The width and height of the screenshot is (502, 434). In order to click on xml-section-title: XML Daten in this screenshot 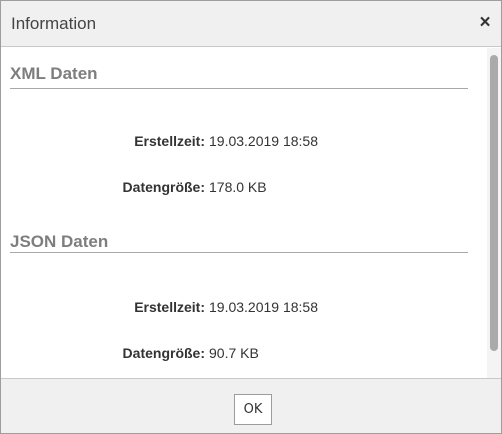, I will do `click(54, 73)`.